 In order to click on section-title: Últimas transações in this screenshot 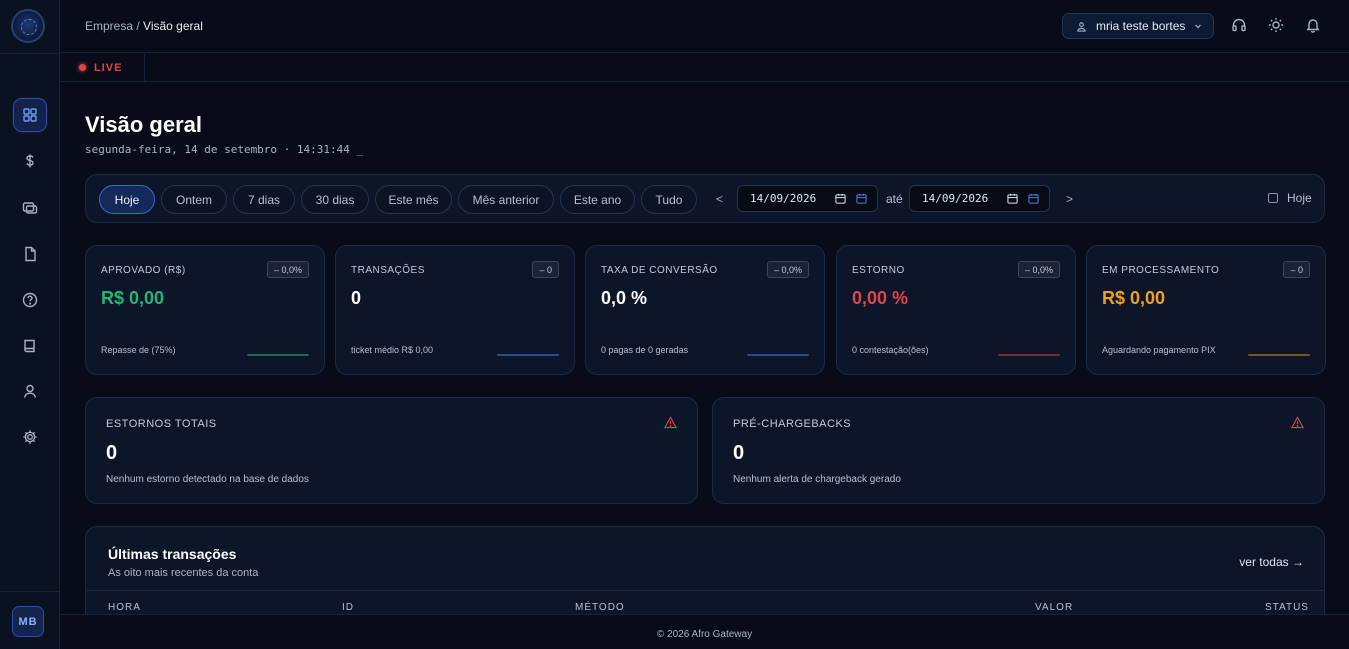, I will do `click(172, 554)`.